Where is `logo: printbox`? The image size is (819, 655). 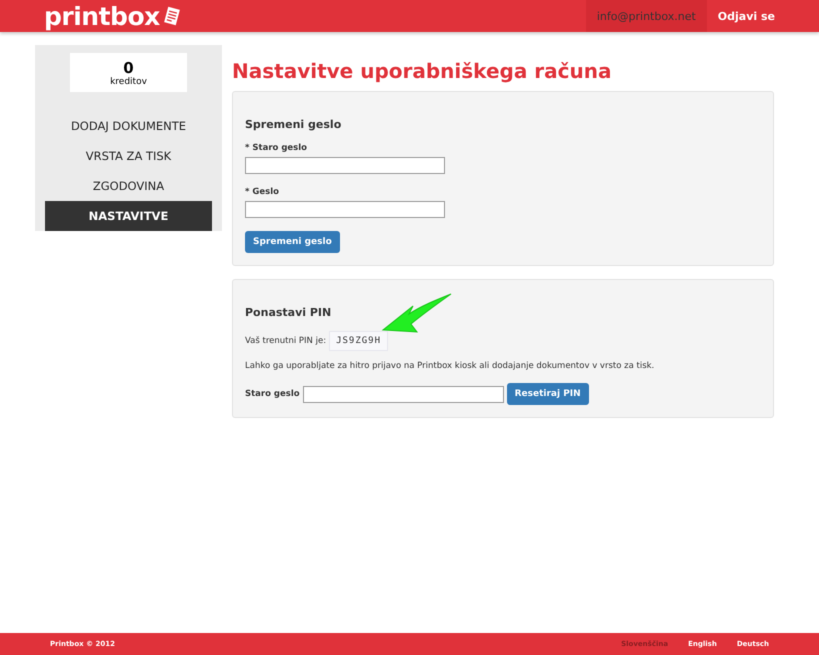 logo: printbox is located at coordinates (102, 16).